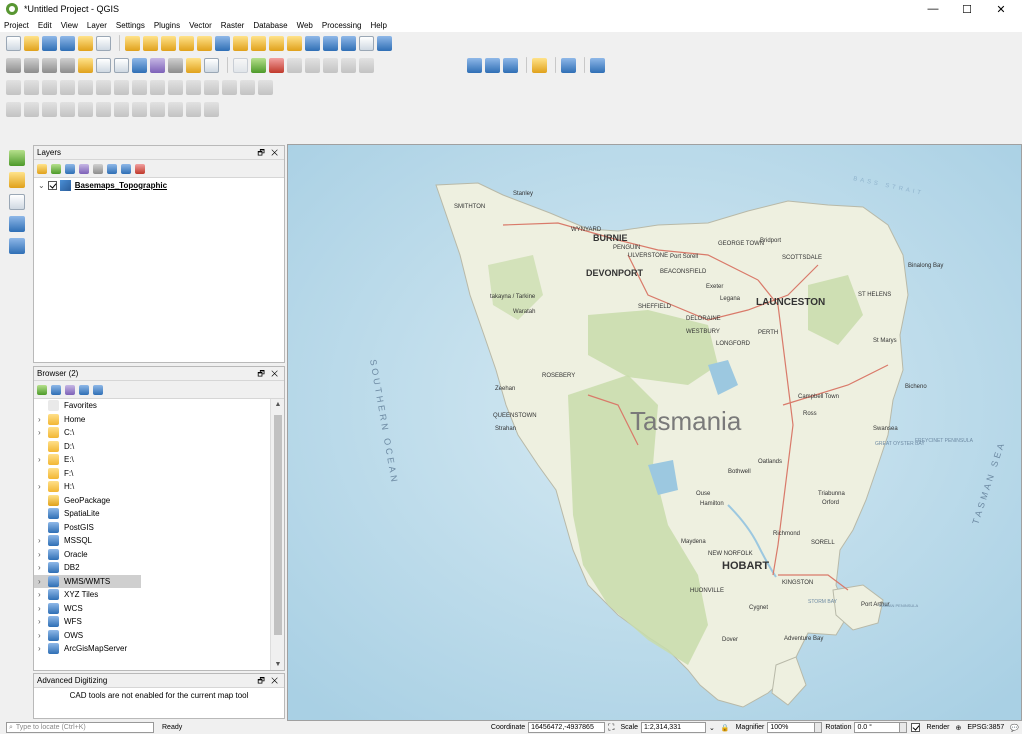 The image size is (1022, 734). Describe the element at coordinates (933, 9) in the screenshot. I see `minimize-button: —` at that location.